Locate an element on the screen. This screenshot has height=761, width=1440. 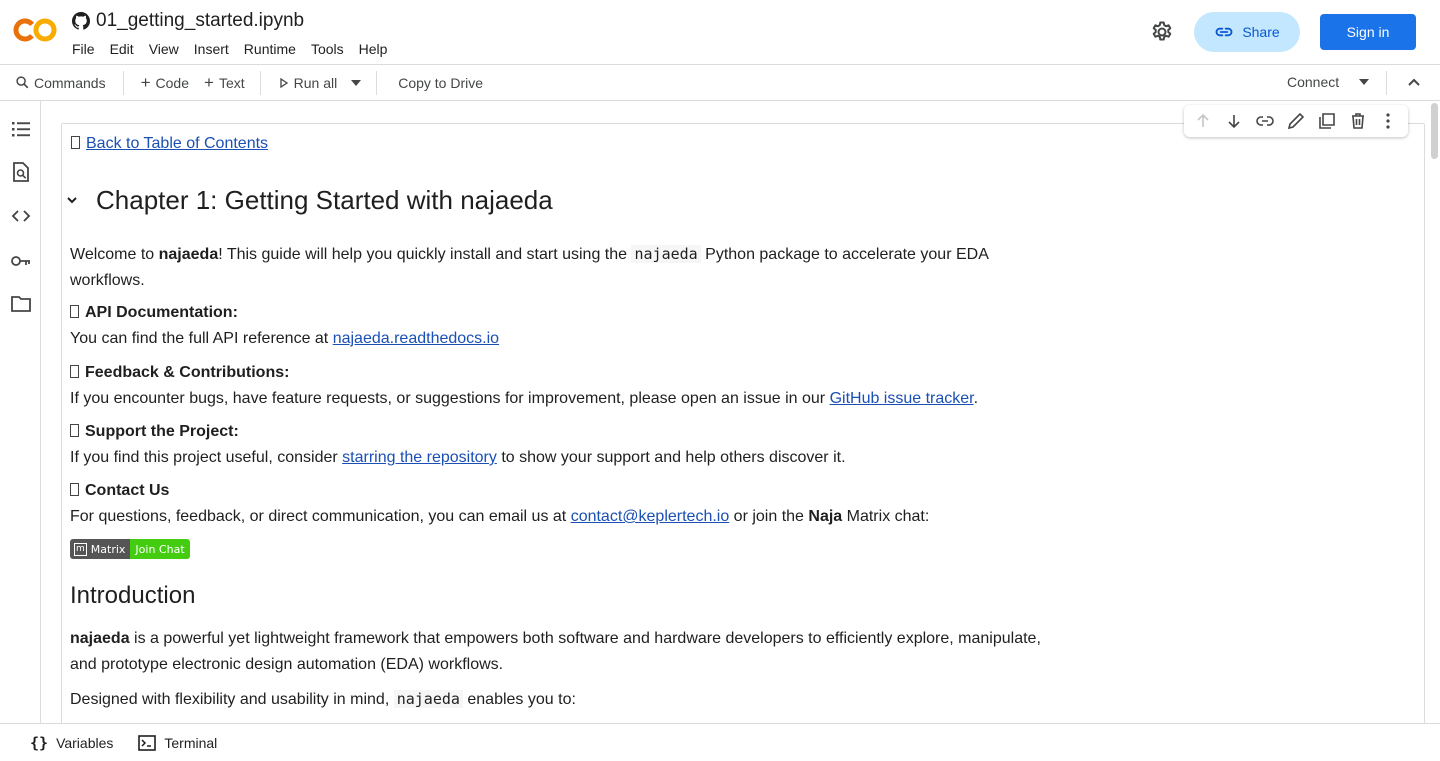
pencil-icon is located at coordinates (1296, 121).